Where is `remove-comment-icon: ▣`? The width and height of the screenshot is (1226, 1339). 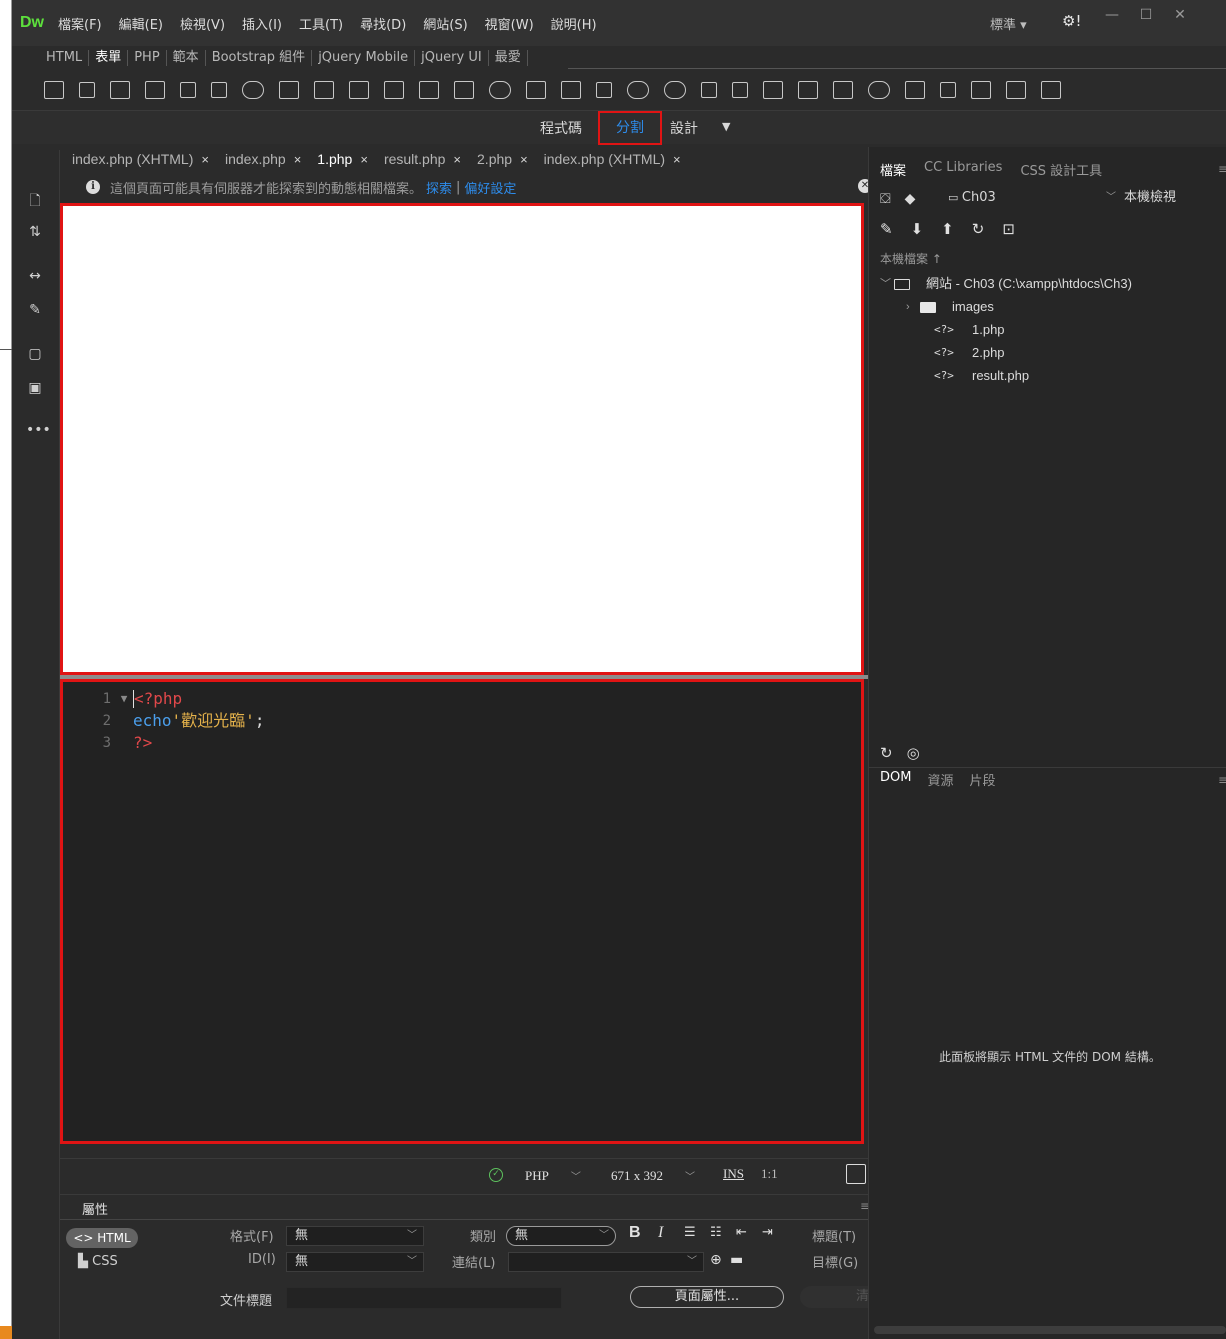
remove-comment-icon: ▣ is located at coordinates (35, 388).